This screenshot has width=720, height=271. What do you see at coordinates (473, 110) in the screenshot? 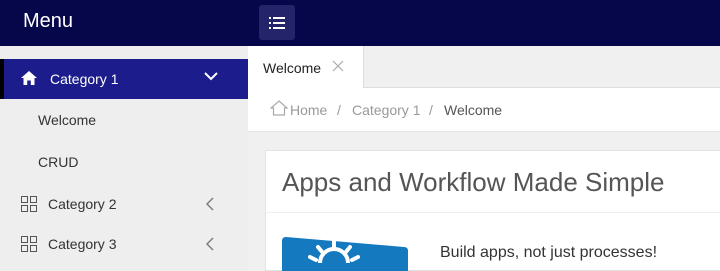
I see `breadcrumb-current: Welcome` at bounding box center [473, 110].